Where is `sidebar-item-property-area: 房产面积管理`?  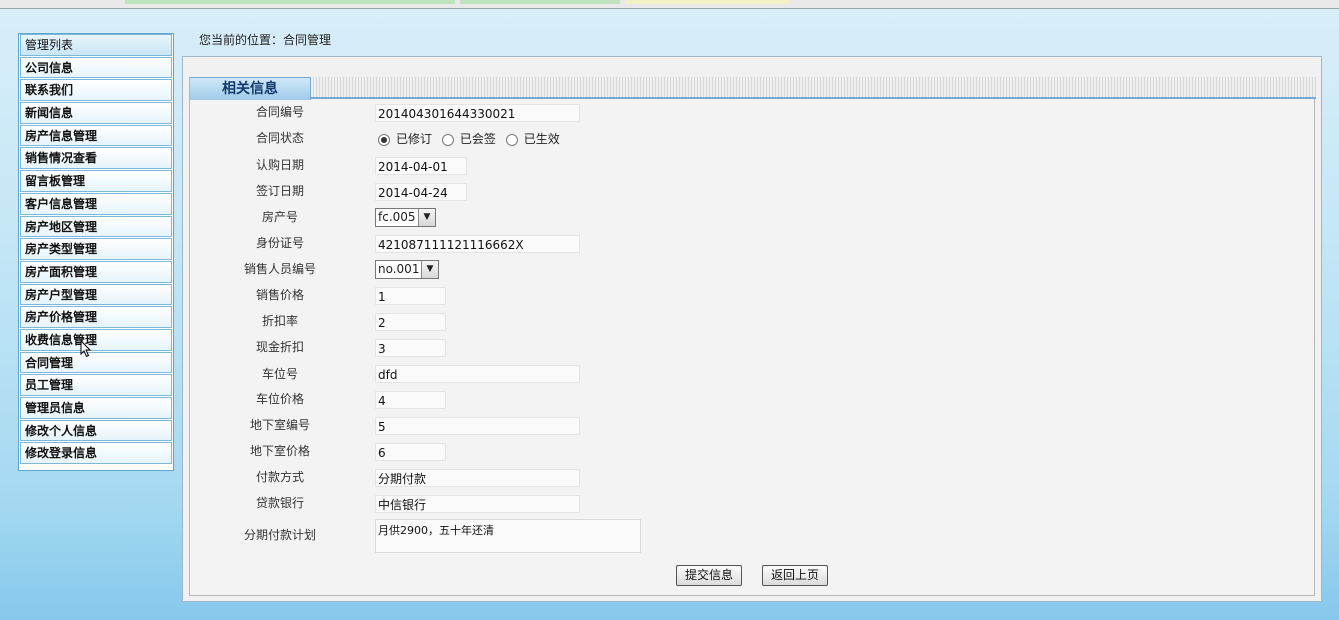 sidebar-item-property-area: 房产面积管理 is located at coordinates (96, 271).